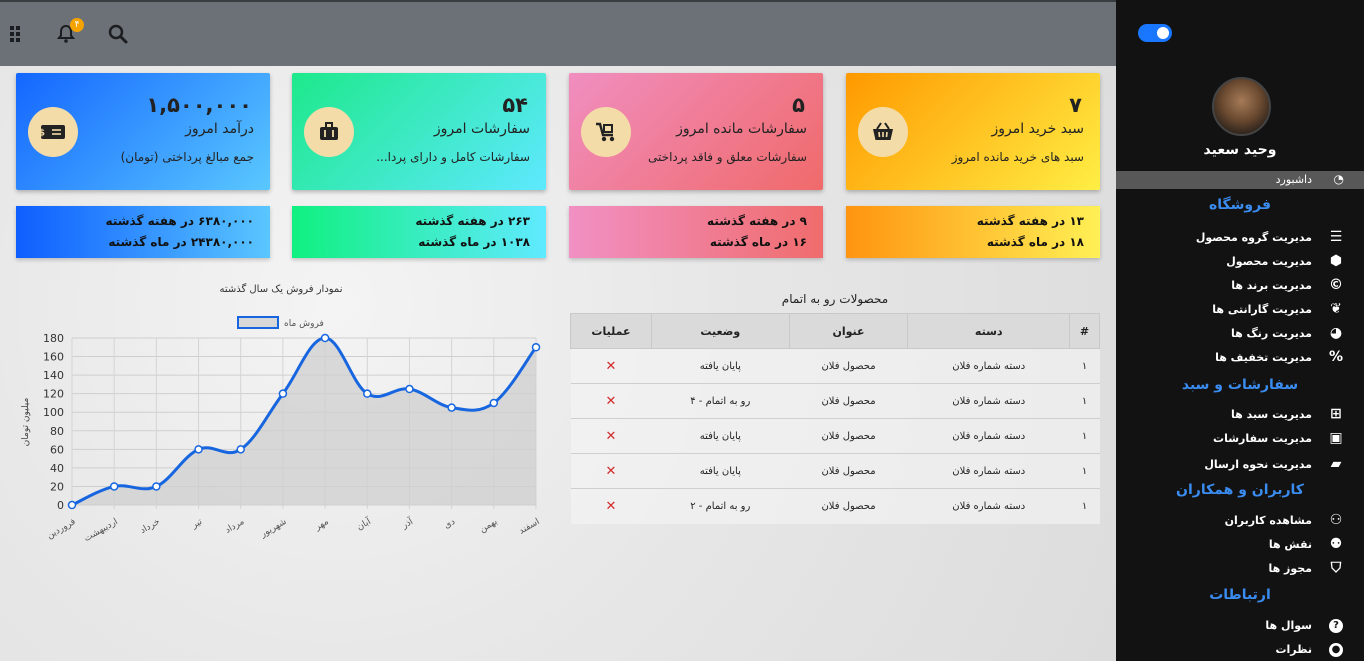 The height and width of the screenshot is (661, 1364). I want to click on cell-status: رو به اتمام - ۴, so click(720, 401).